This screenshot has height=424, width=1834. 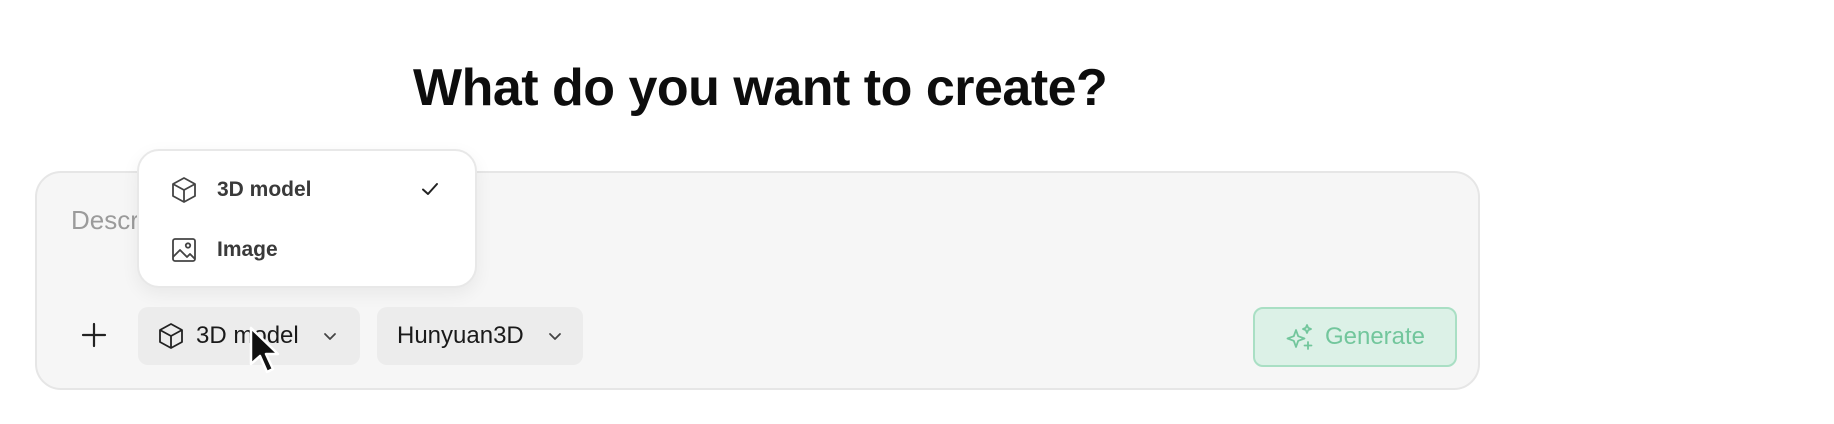 What do you see at coordinates (760, 88) in the screenshot?
I see `page-title: What do you want to create?` at bounding box center [760, 88].